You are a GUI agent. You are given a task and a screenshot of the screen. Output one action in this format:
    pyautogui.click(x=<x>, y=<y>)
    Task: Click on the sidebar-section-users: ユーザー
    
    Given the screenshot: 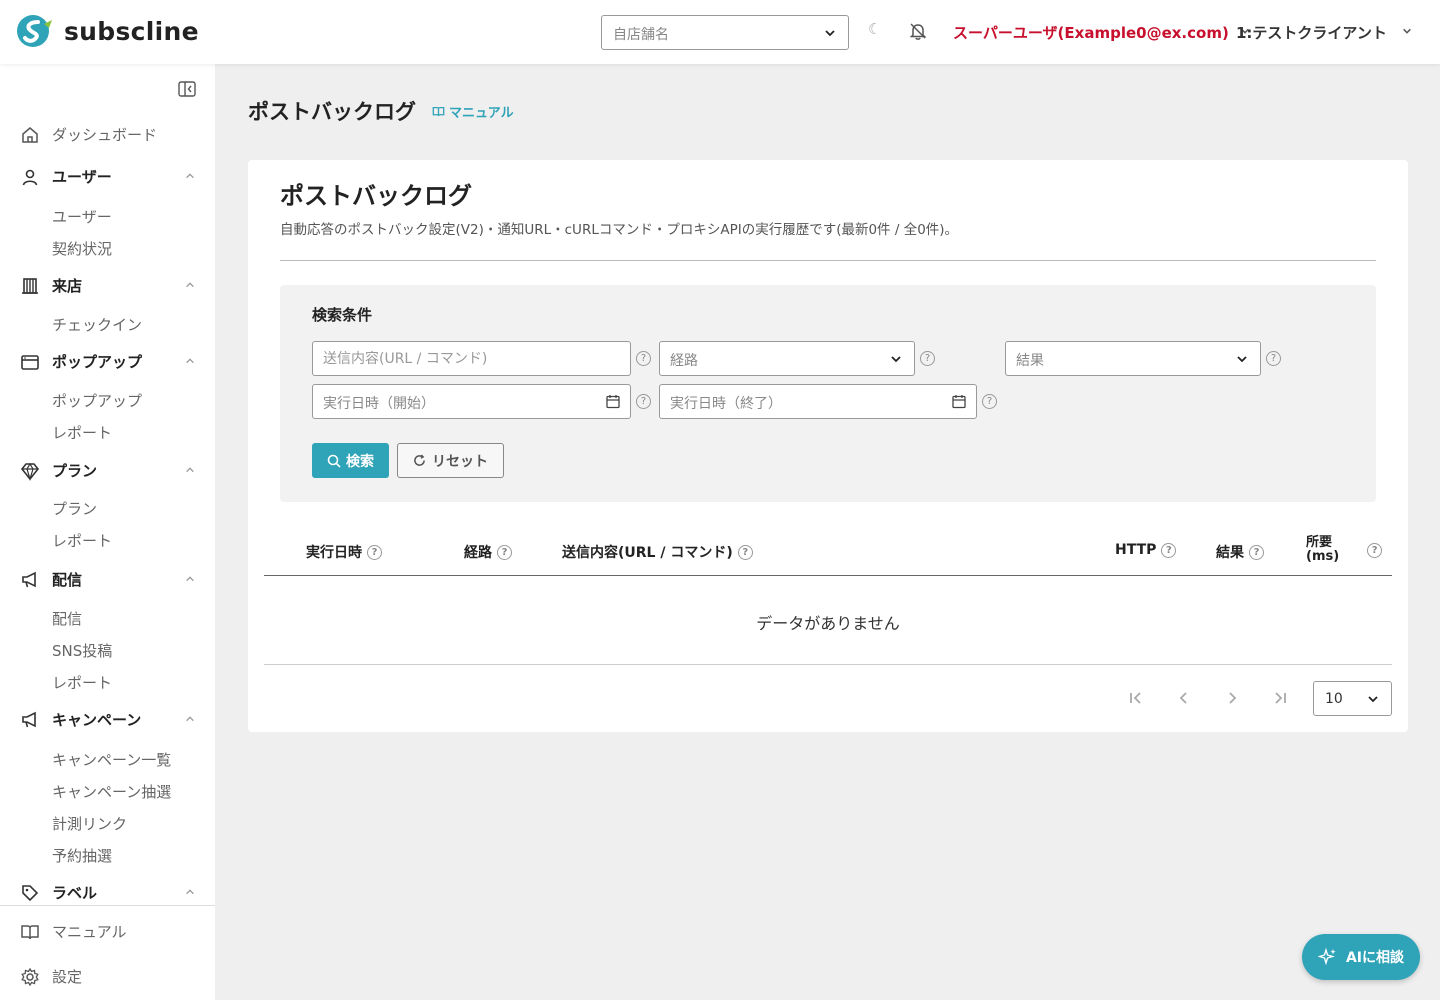 What is the action you would take?
    pyautogui.click(x=107, y=176)
    